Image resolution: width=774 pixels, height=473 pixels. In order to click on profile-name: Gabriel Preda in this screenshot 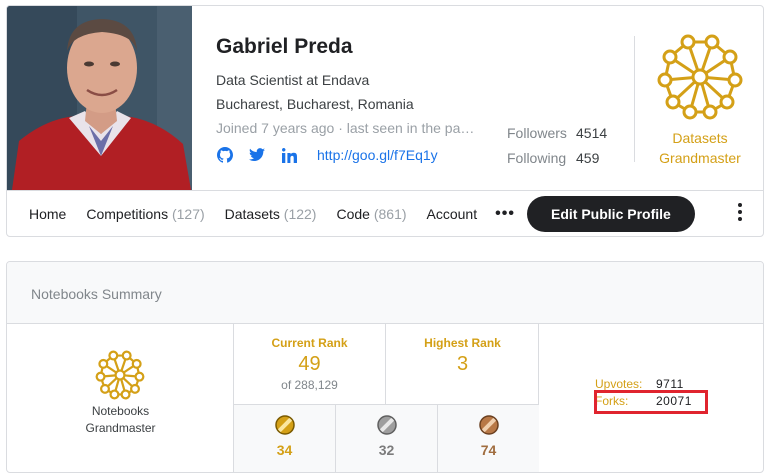, I will do `click(284, 46)`.